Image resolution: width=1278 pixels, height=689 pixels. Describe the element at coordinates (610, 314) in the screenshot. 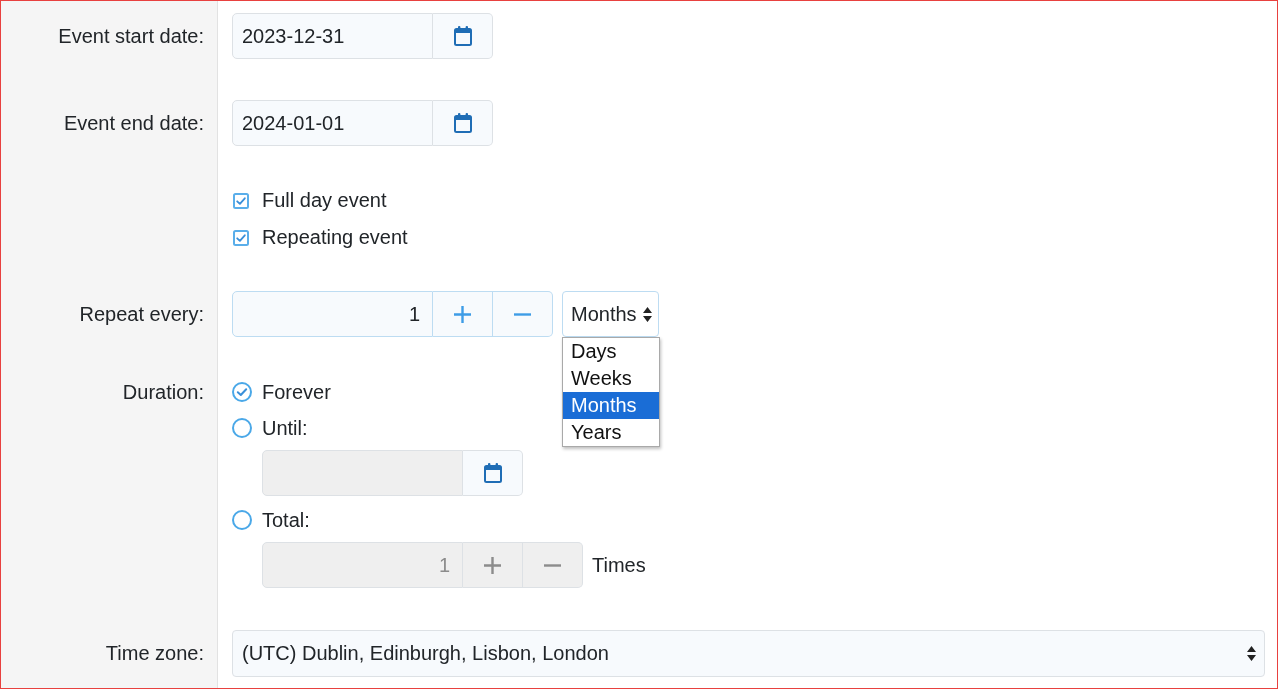

I see `unit-select: Months` at that location.